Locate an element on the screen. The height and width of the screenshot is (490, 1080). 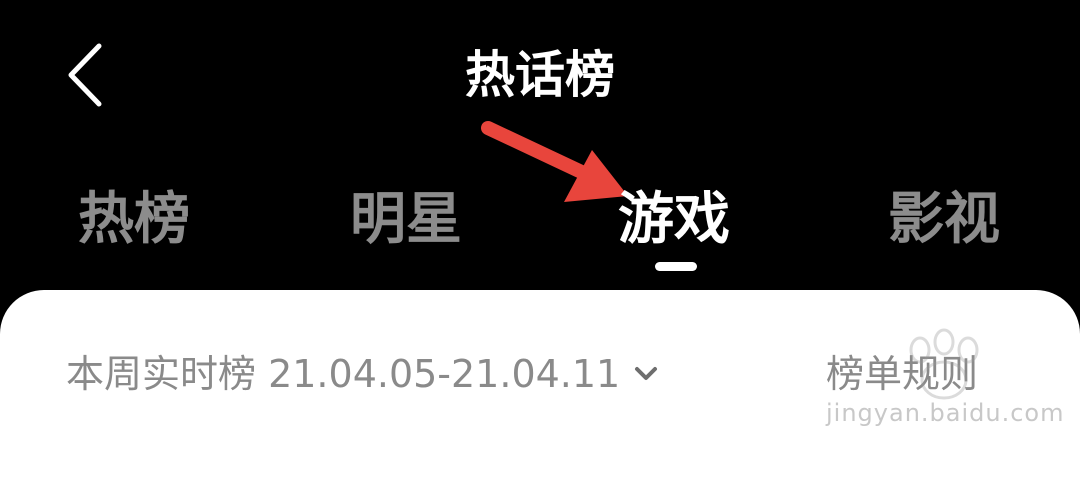
page-title: 热话榜 is located at coordinates (540, 75).